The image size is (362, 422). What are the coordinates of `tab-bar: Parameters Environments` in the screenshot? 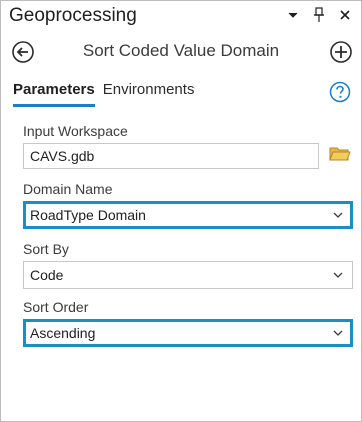 It's located at (103, 94).